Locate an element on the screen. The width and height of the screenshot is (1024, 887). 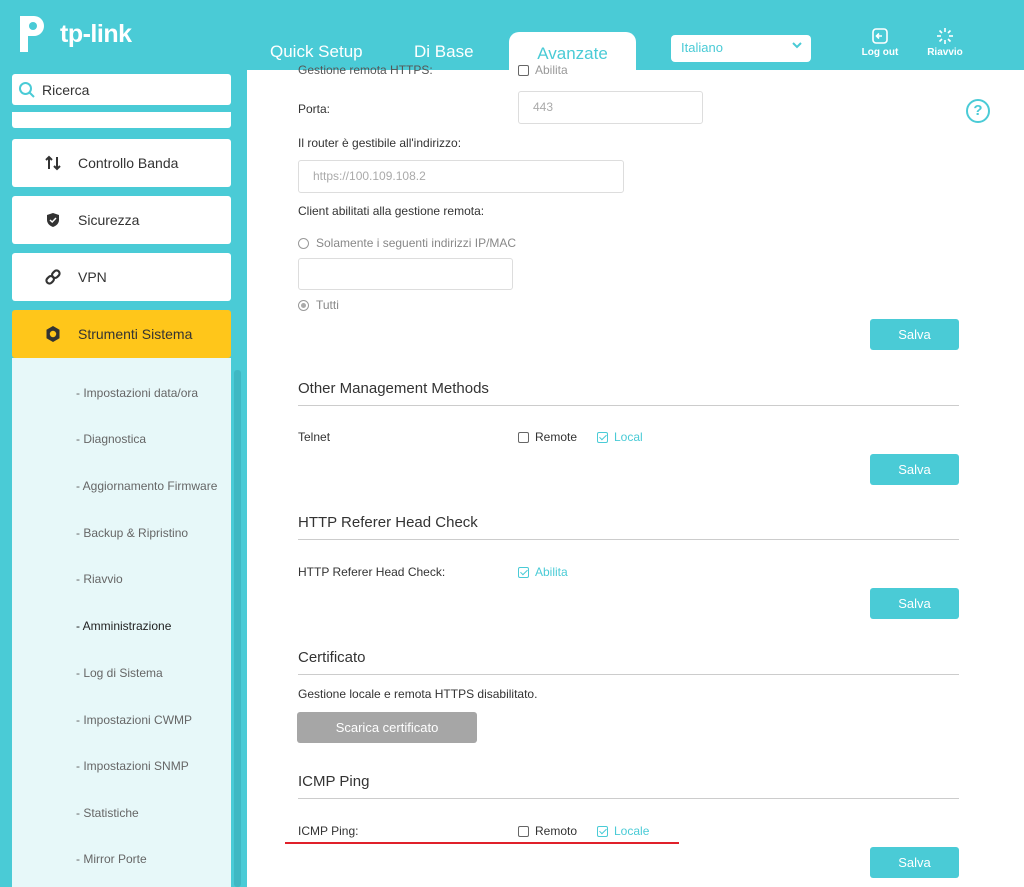
help-icon: ? is located at coordinates (978, 111).